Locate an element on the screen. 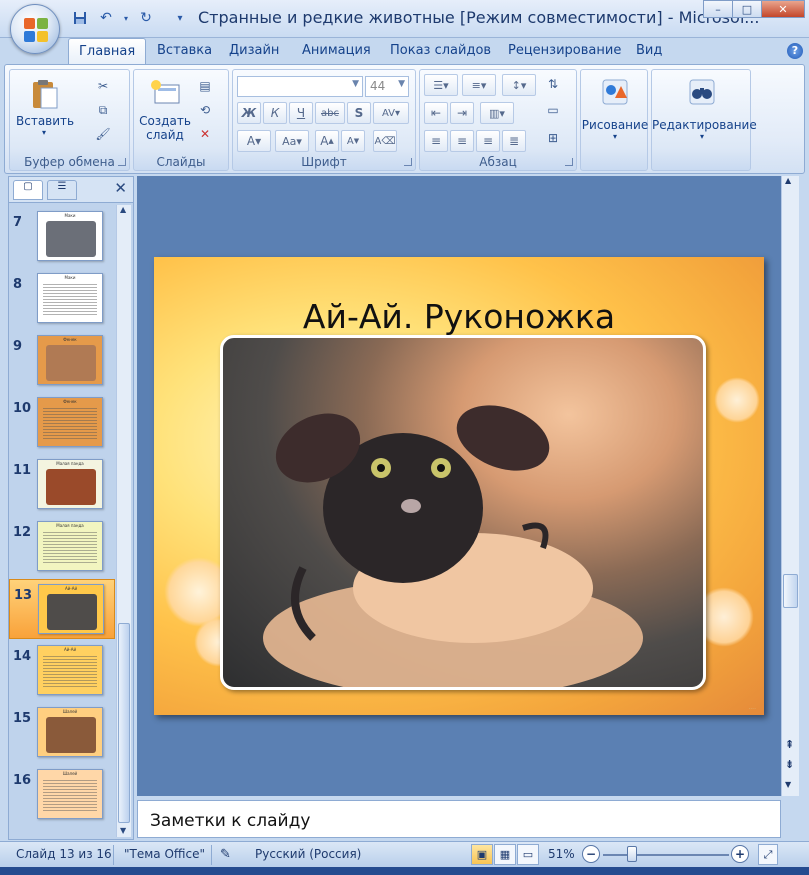 The height and width of the screenshot is (875, 809). format-painter-icon: 🖌 is located at coordinates (103, 134).